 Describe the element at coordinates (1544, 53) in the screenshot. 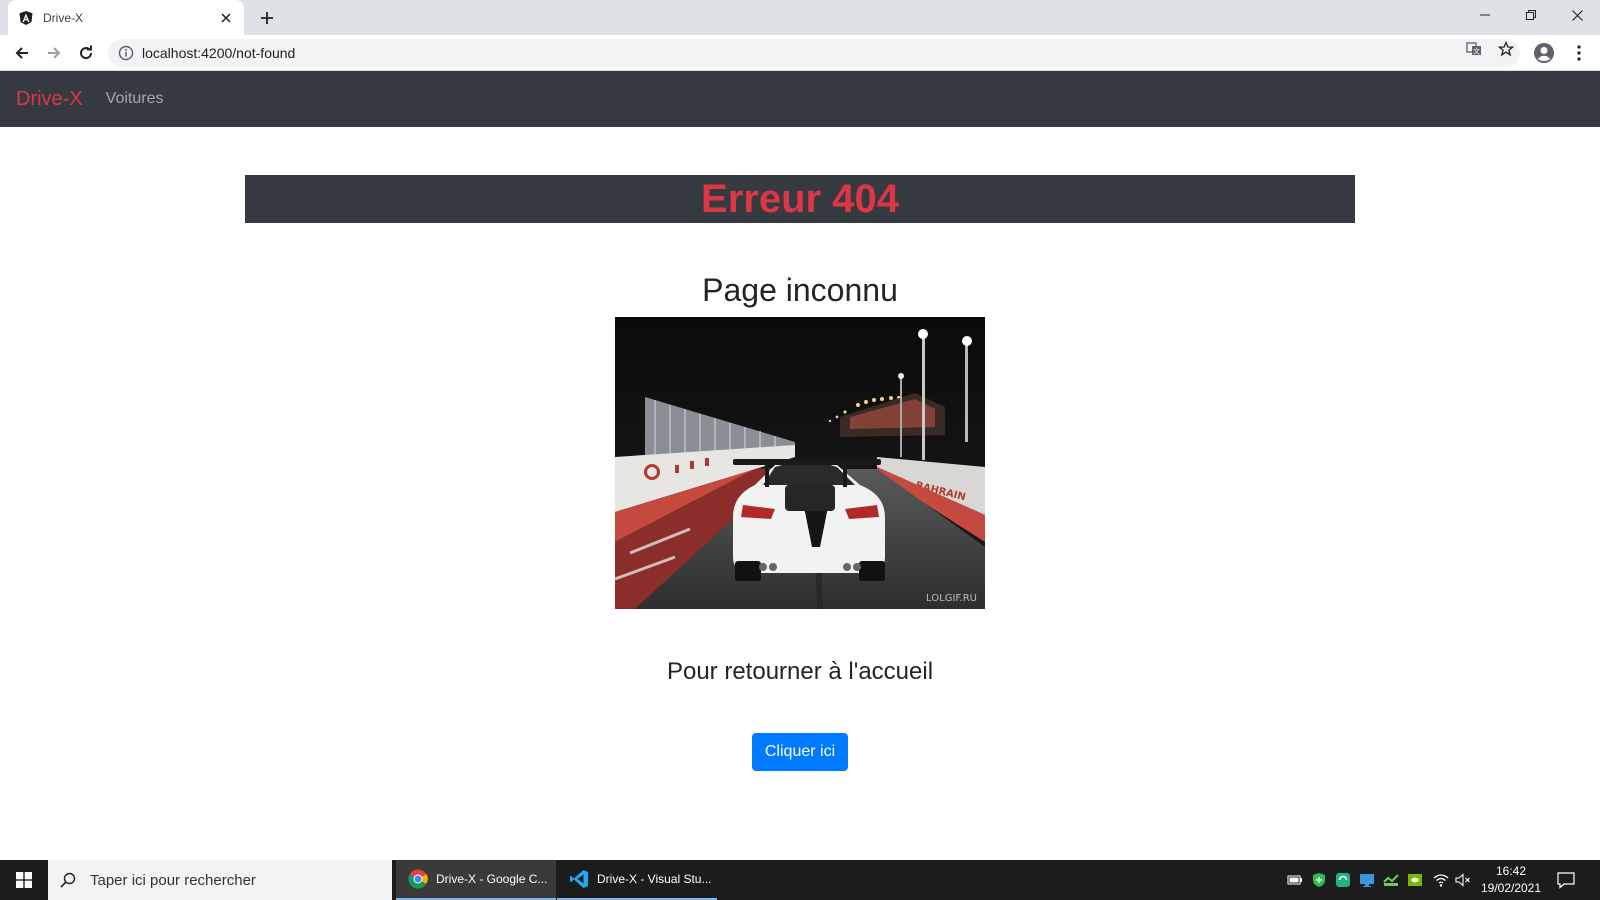

I see `profile-avatar-icon` at that location.